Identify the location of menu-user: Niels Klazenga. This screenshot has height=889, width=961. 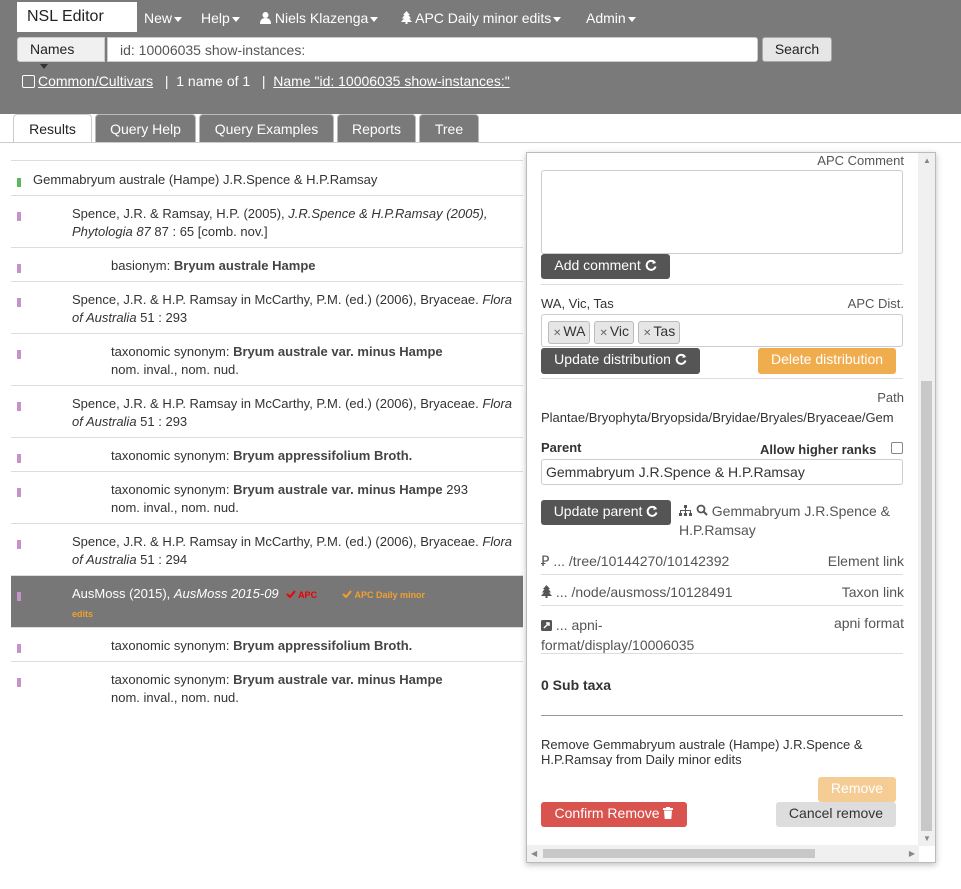
(319, 18).